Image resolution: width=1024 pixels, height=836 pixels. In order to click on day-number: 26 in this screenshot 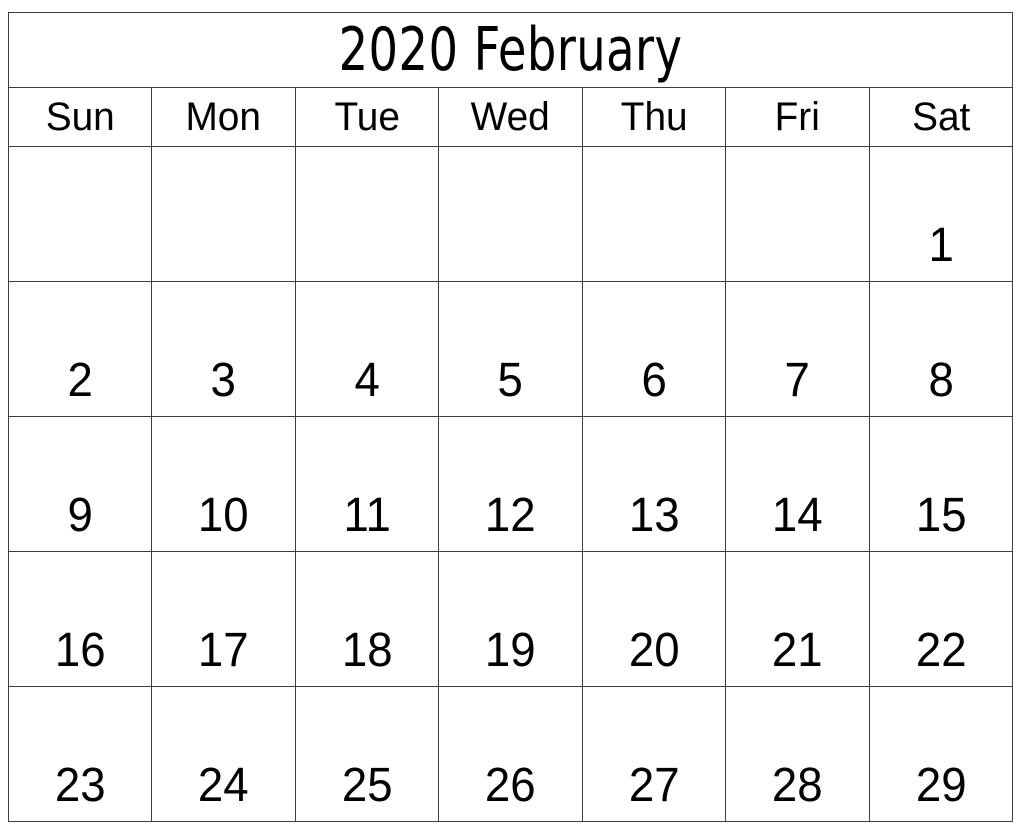, I will do `click(510, 785)`.